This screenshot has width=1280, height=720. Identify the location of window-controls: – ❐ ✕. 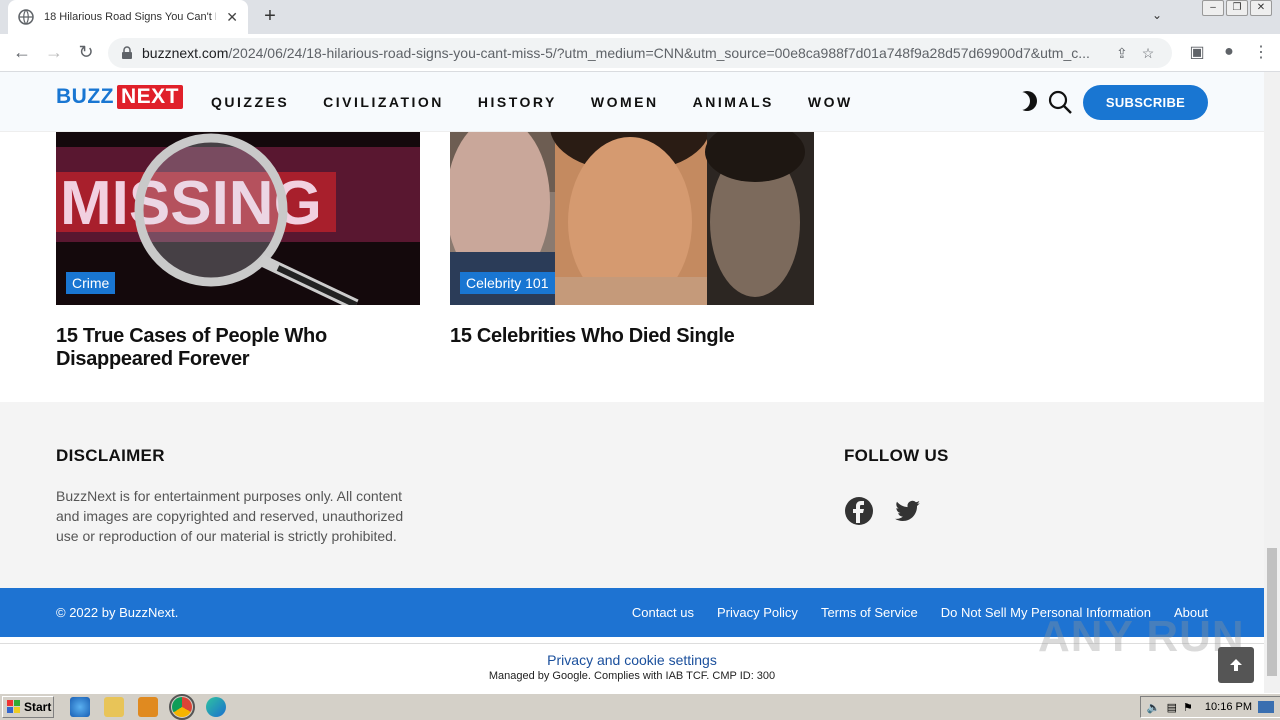
(1237, 8).